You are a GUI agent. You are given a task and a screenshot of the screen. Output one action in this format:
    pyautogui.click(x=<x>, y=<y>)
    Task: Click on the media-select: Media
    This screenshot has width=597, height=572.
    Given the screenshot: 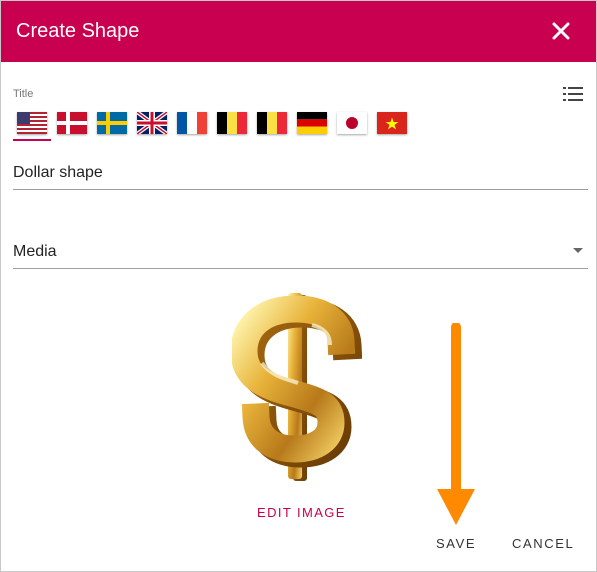 What is the action you would take?
    pyautogui.click(x=300, y=256)
    